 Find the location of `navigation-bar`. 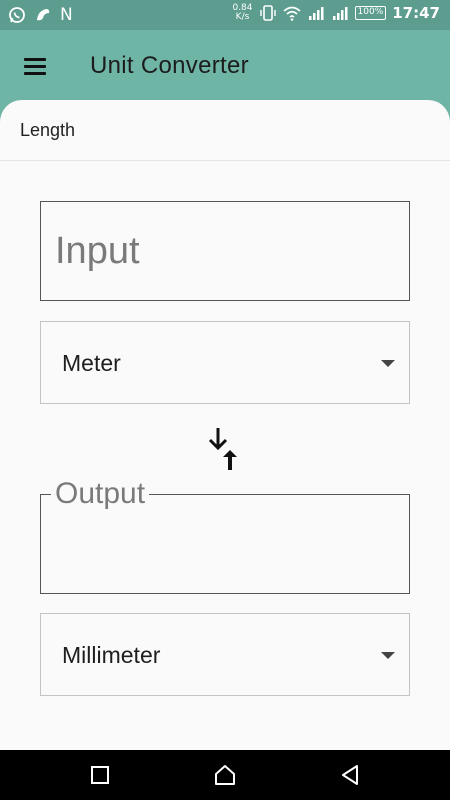

navigation-bar is located at coordinates (225, 775).